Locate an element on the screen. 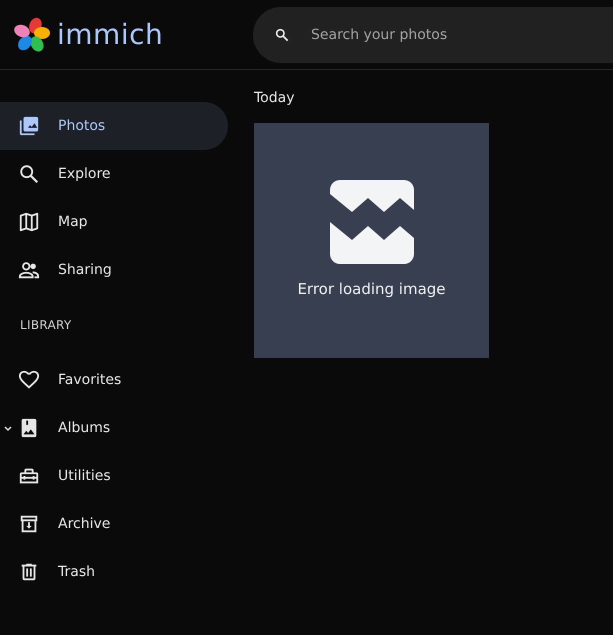  logo-icon is located at coordinates (32, 34).